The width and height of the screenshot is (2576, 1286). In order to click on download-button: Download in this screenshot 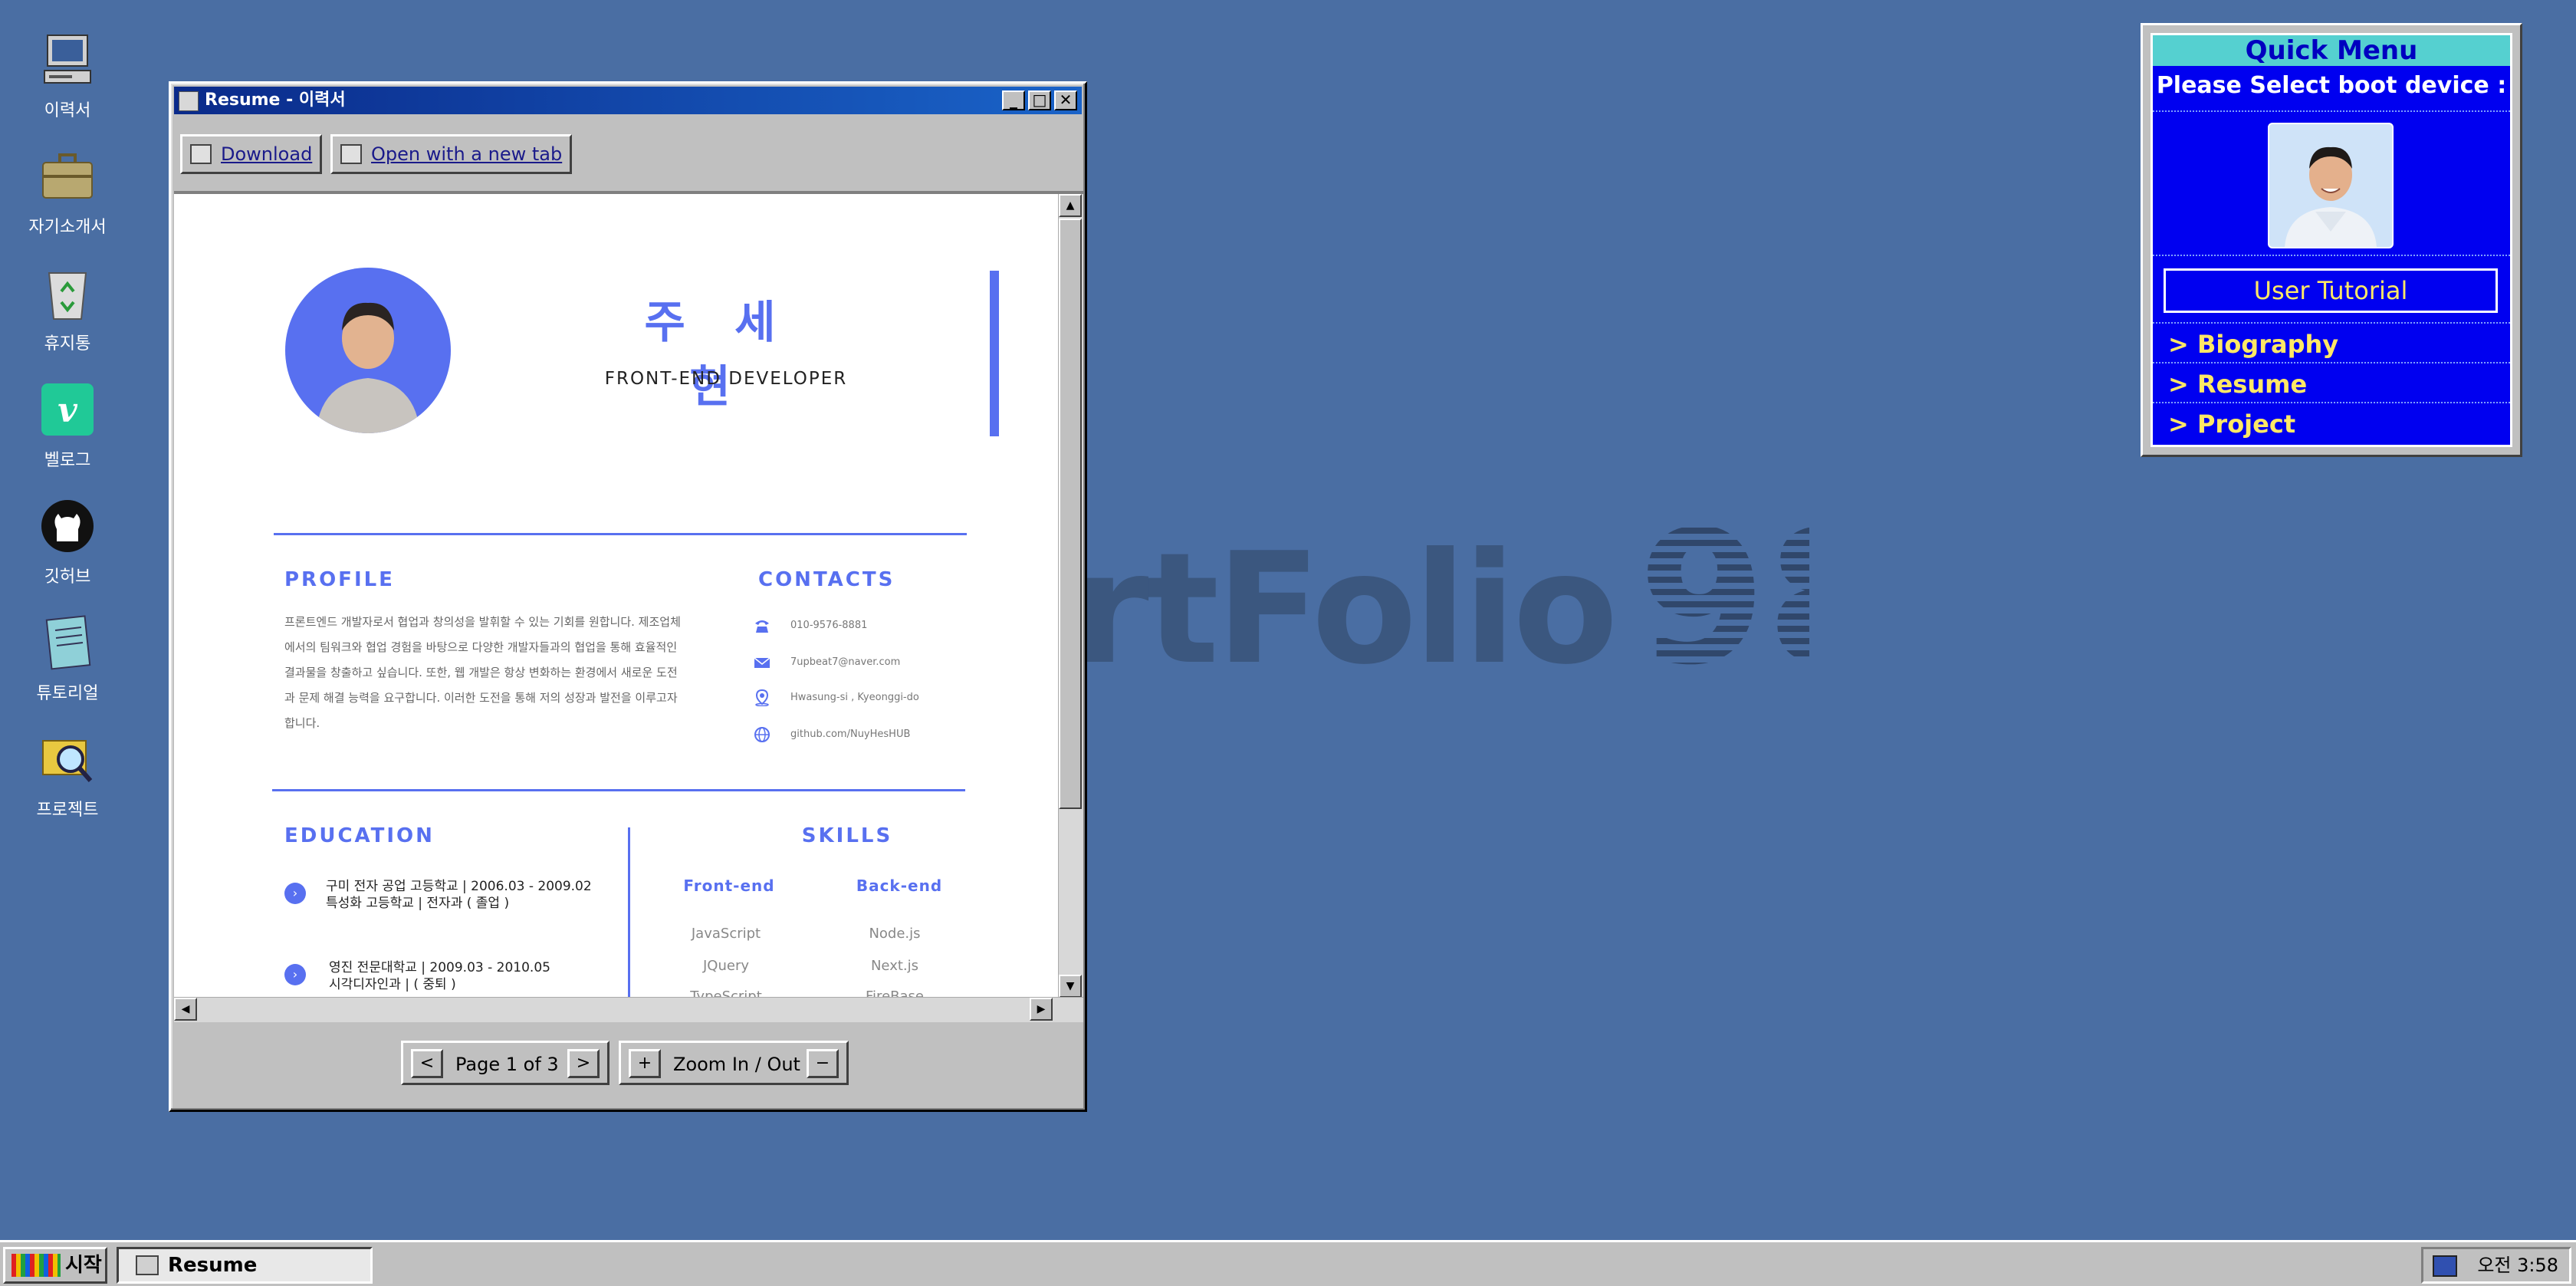, I will do `click(252, 154)`.